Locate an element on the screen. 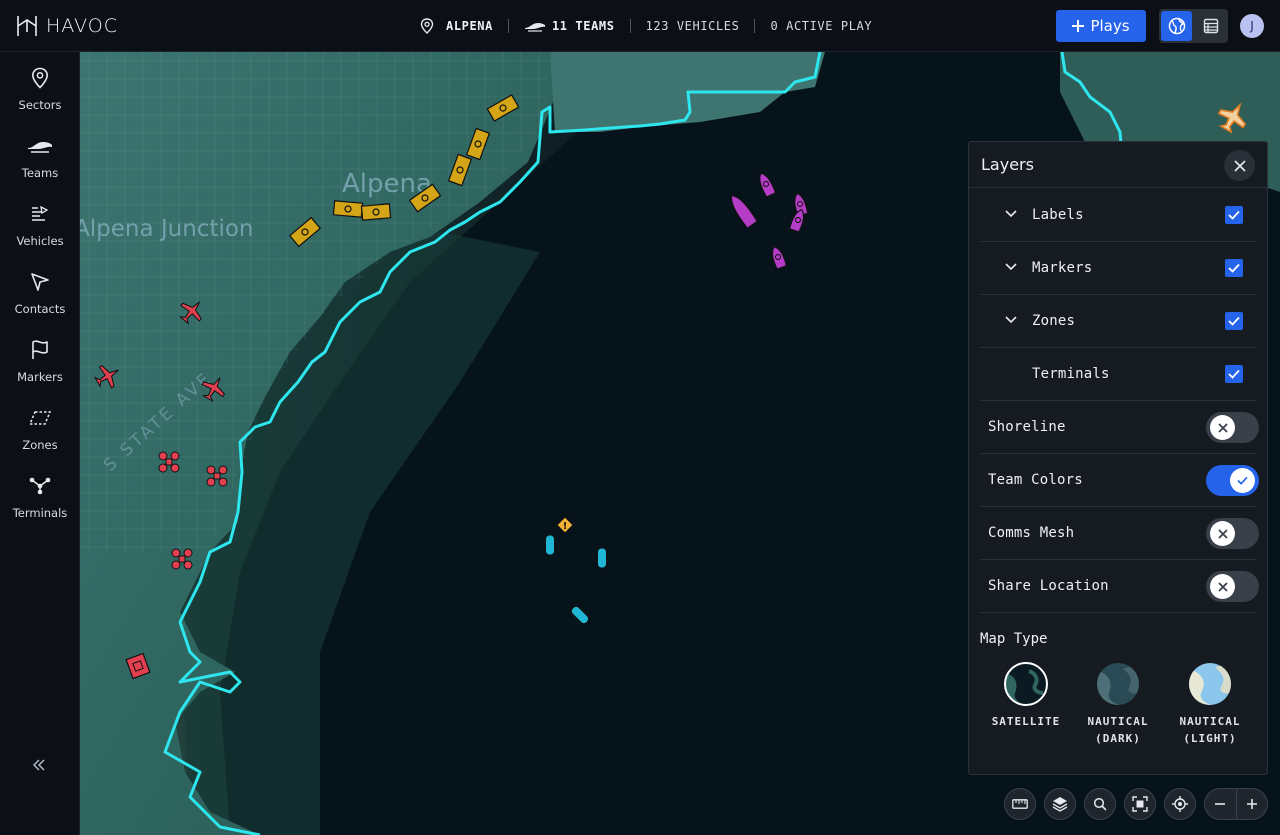 The height and width of the screenshot is (835, 1280). map-label-junction: Alpena Junction is located at coordinates (167, 229).